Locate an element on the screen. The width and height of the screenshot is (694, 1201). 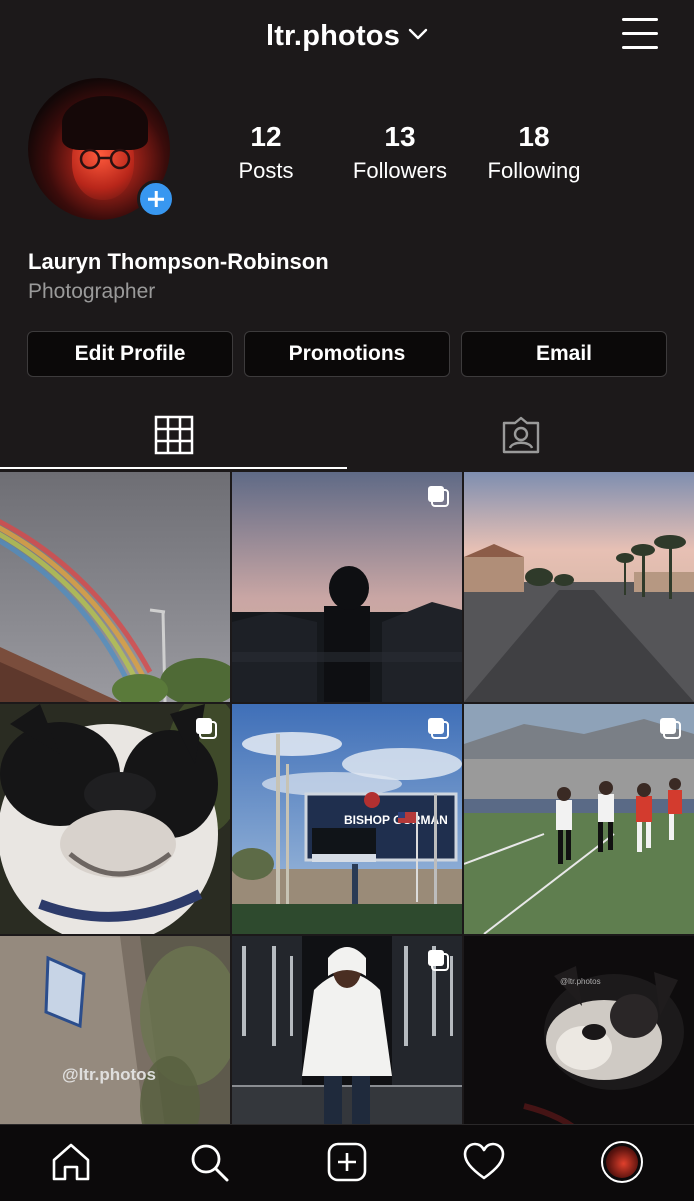
stat-label: Posts is located at coordinates (266, 170).